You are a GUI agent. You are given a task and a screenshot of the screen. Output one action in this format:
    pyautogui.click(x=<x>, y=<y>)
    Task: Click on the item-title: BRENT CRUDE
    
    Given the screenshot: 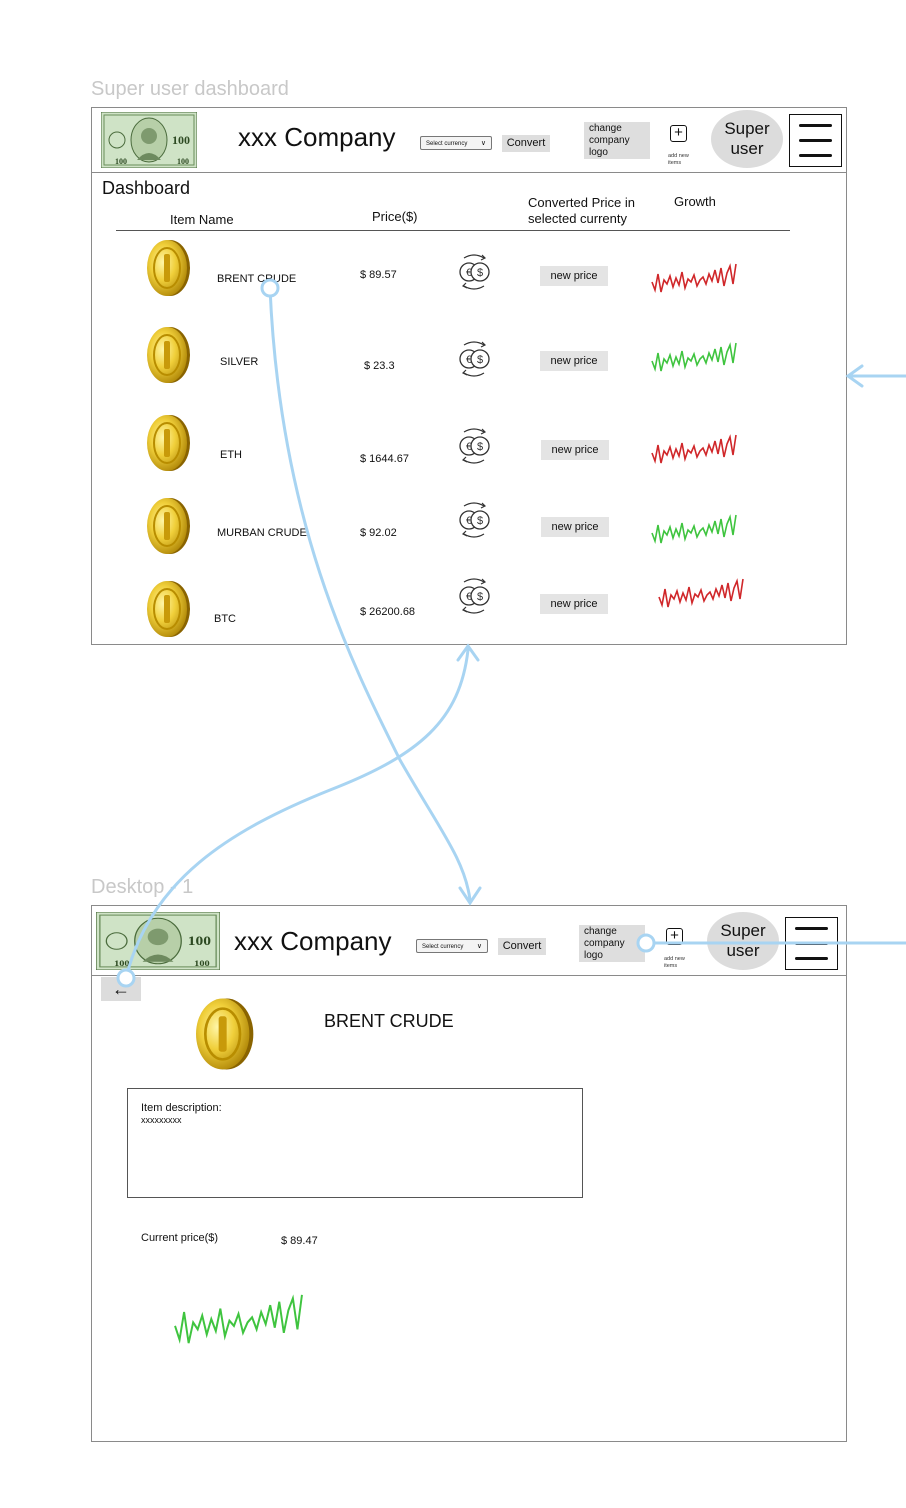 What is the action you would take?
    pyautogui.click(x=389, y=1021)
    